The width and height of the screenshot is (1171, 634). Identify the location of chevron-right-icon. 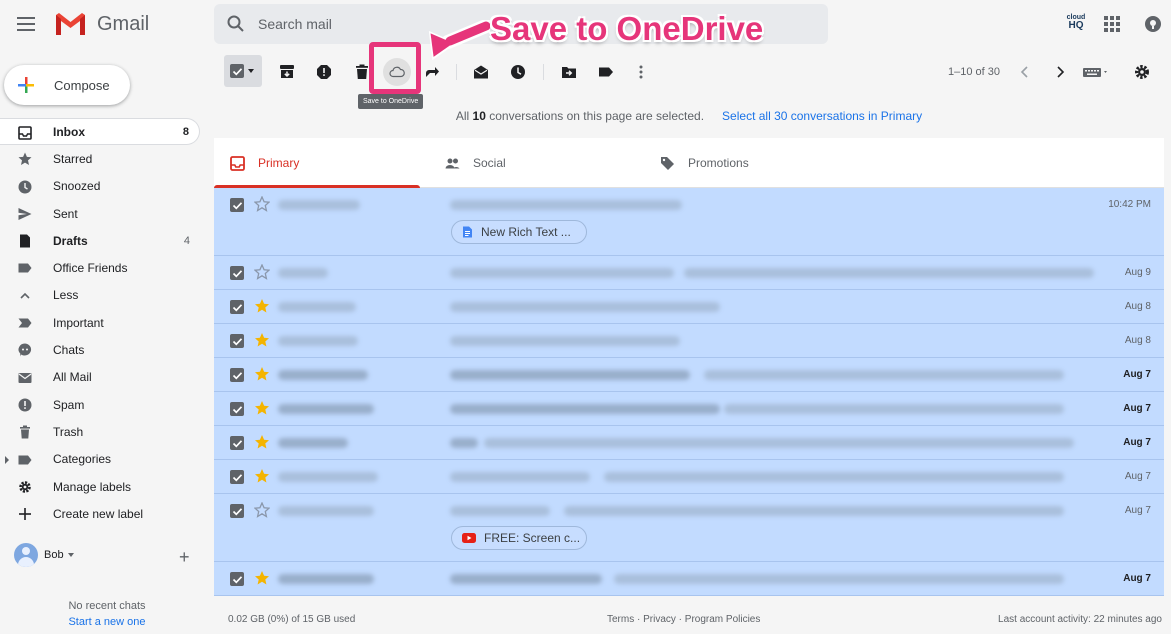
(1061, 72).